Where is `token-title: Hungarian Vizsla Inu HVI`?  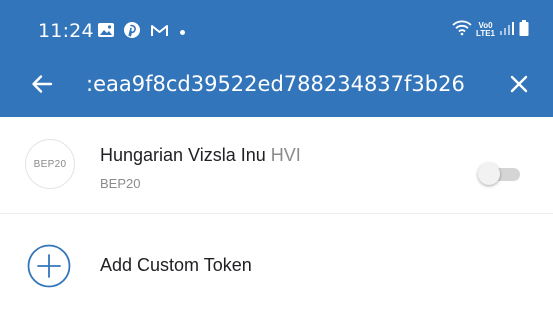
token-title: Hungarian Vizsla Inu HVI is located at coordinates (200, 155).